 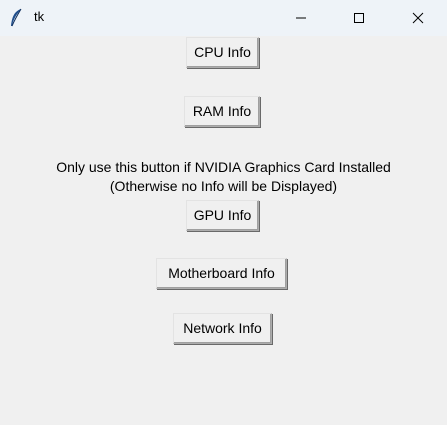 I want to click on motherboard-info-button: Motherboard Info, so click(x=221, y=273).